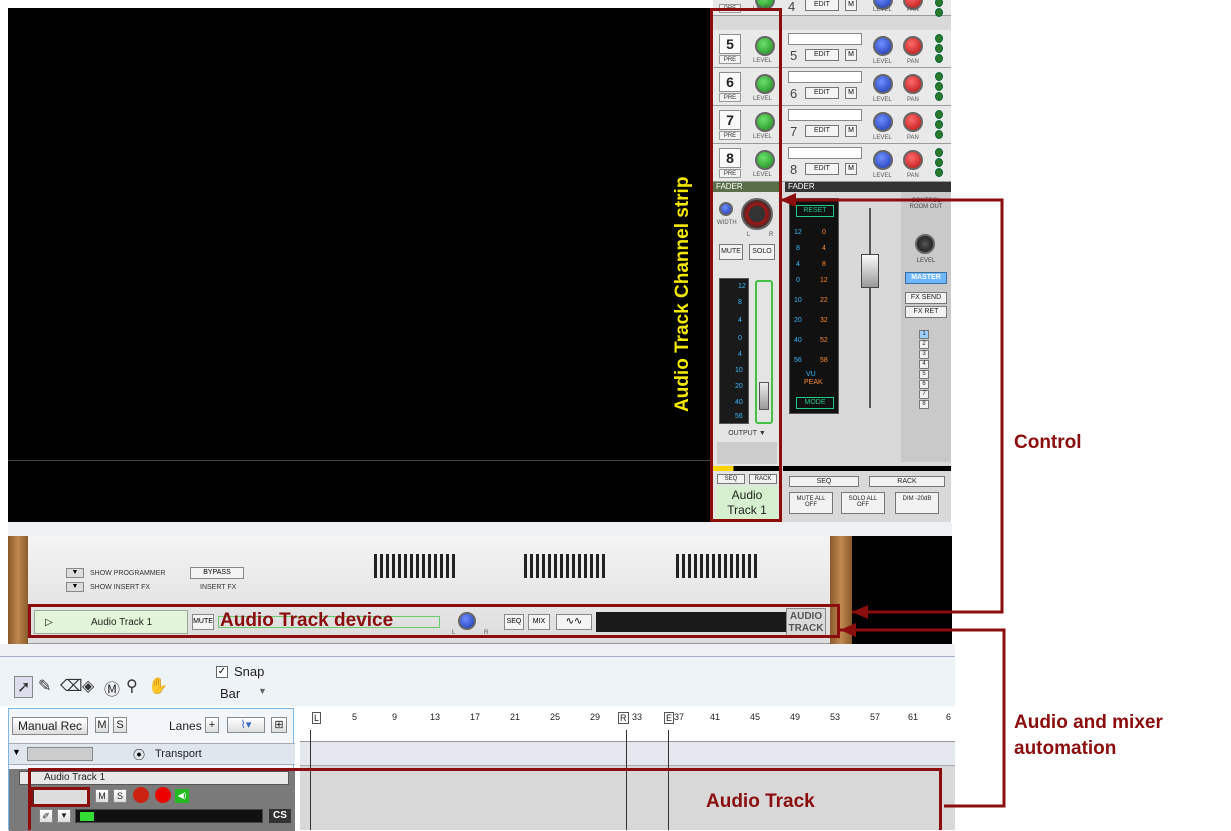 This screenshot has height=831, width=1231. What do you see at coordinates (892, 406) in the screenshot?
I see `control-connector` at bounding box center [892, 406].